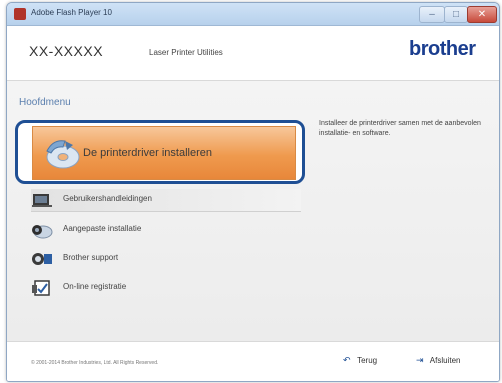 The height and width of the screenshot is (383, 502). Describe the element at coordinates (66, 51) in the screenshot. I see `model-name: XX-XXXXX` at that location.